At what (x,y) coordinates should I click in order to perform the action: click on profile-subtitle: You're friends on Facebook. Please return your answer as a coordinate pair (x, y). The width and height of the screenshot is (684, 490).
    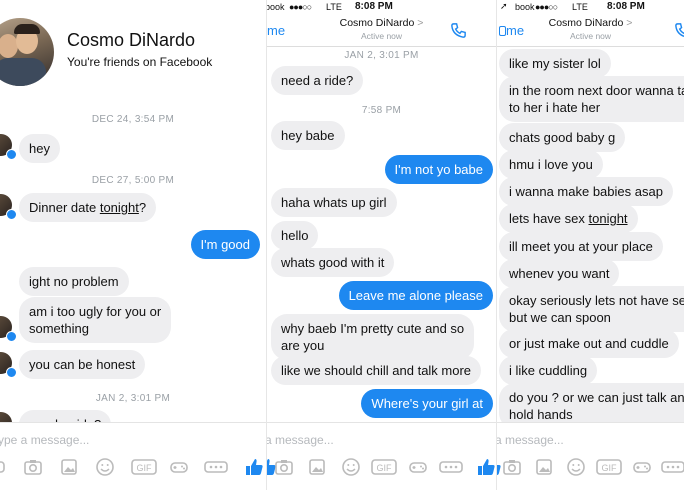
    Looking at the image, I should click on (140, 62).